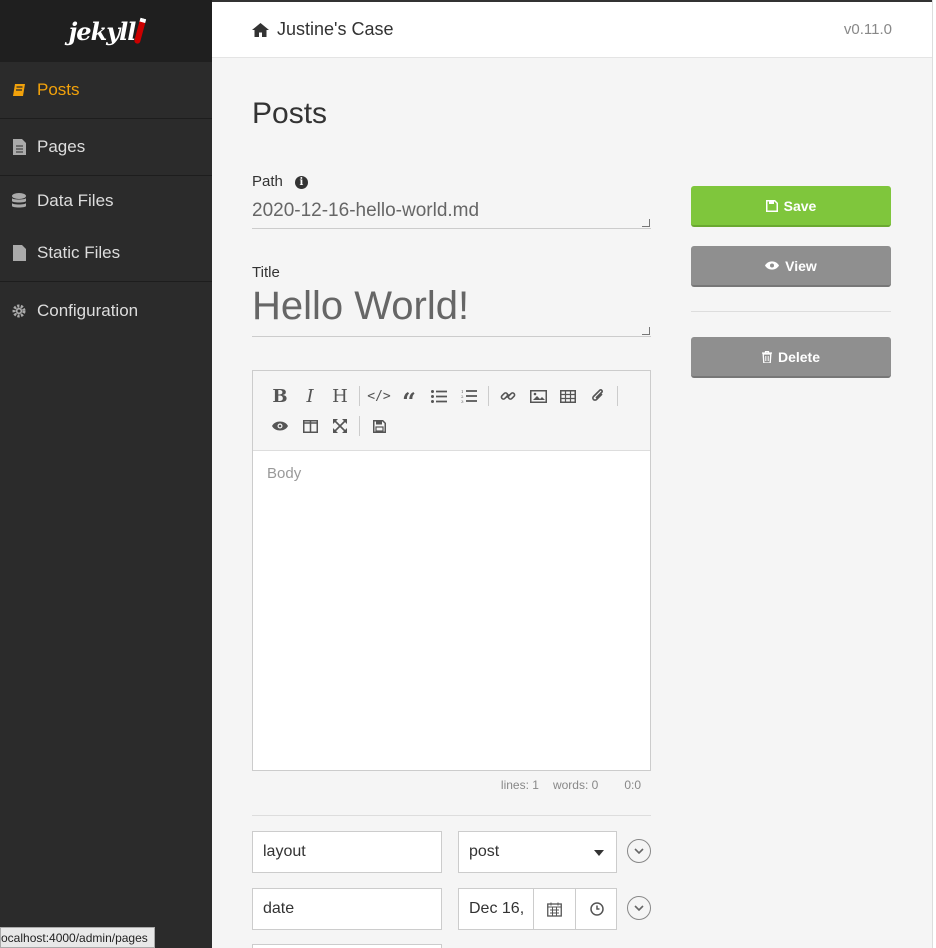 The height and width of the screenshot is (948, 936). What do you see at coordinates (867, 29) in the screenshot?
I see `version-label: v0.11.0` at bounding box center [867, 29].